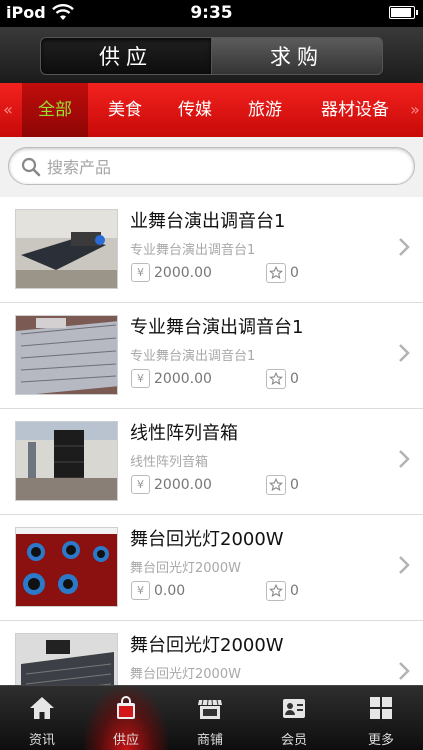  I want to click on product-subtitle: 线性阵列音箱, so click(169, 462).